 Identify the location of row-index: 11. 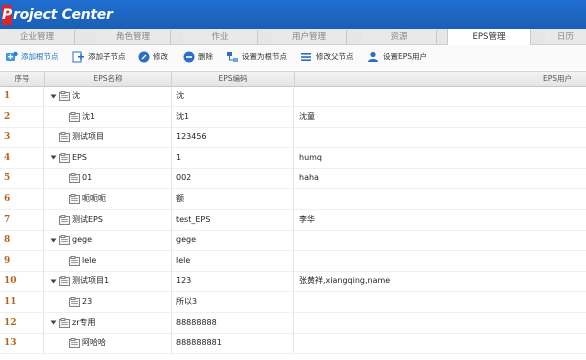
(22, 302).